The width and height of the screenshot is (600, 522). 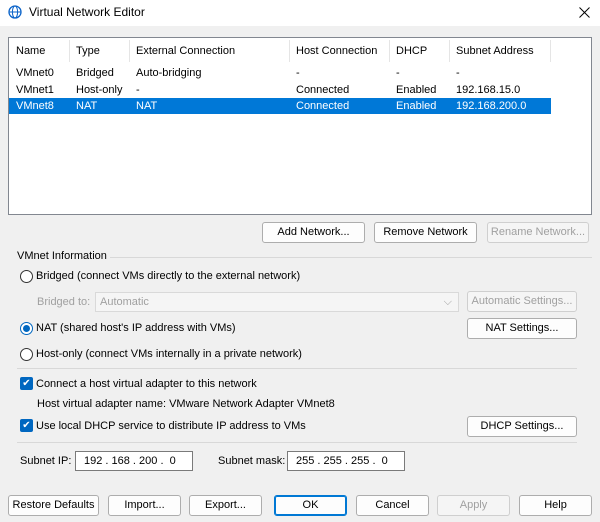 What do you see at coordinates (26, 425) in the screenshot?
I see `dhcp-checkbox: ✔` at bounding box center [26, 425].